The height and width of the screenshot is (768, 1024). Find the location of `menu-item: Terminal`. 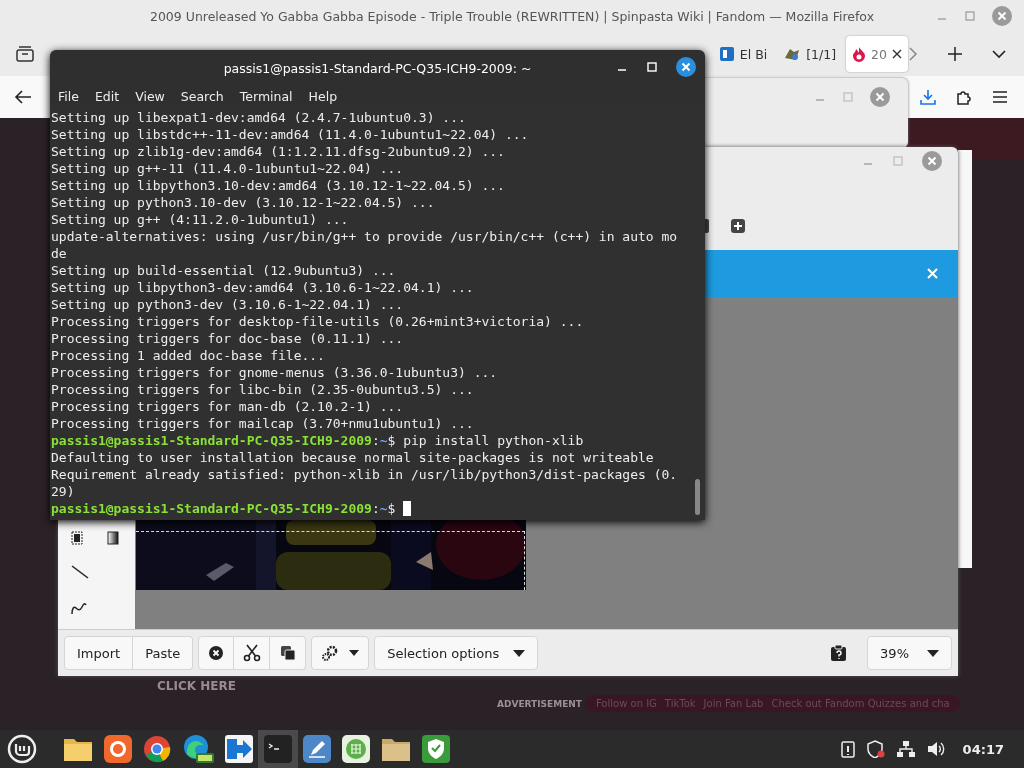

menu-item: Terminal is located at coordinates (266, 96).